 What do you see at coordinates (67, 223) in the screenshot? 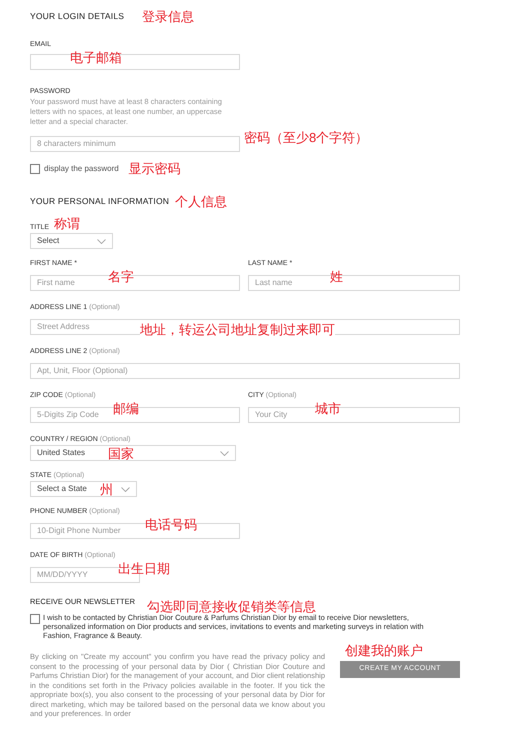
I see `annotation: 称谓` at bounding box center [67, 223].